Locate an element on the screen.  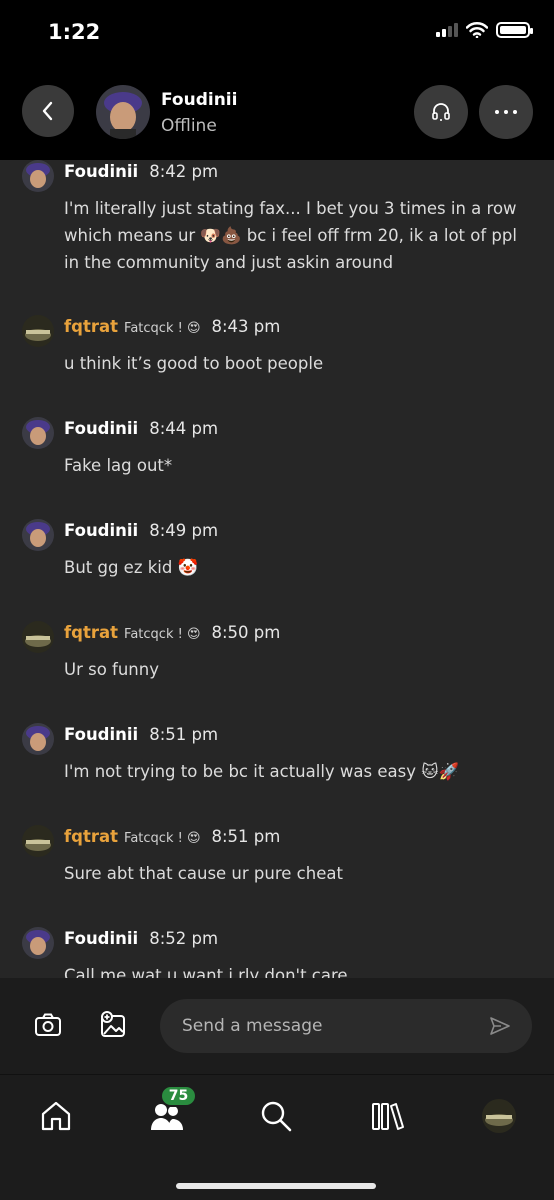
home-icon is located at coordinates (56, 1116).